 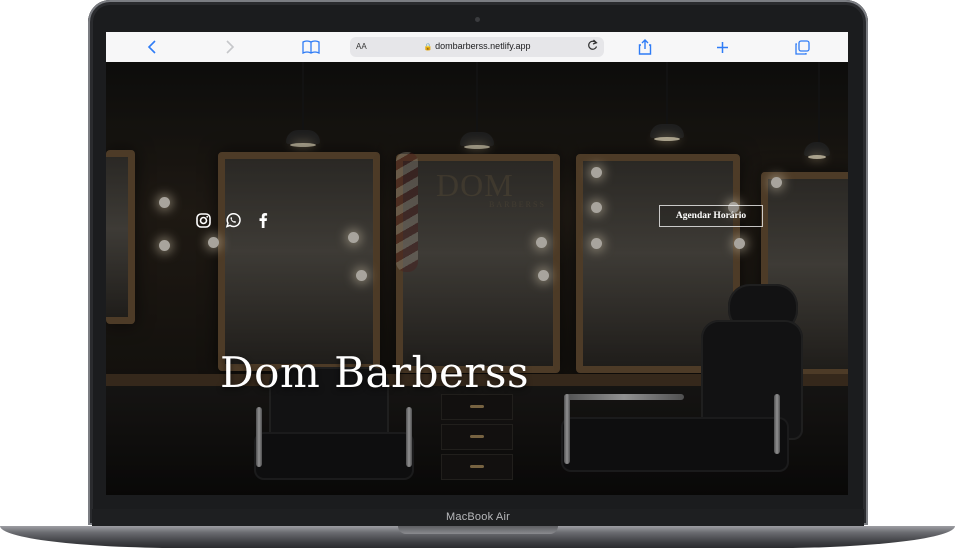 I want to click on address-bar: AA 🔒 dombarberss.netlify.app, so click(x=477, y=47).